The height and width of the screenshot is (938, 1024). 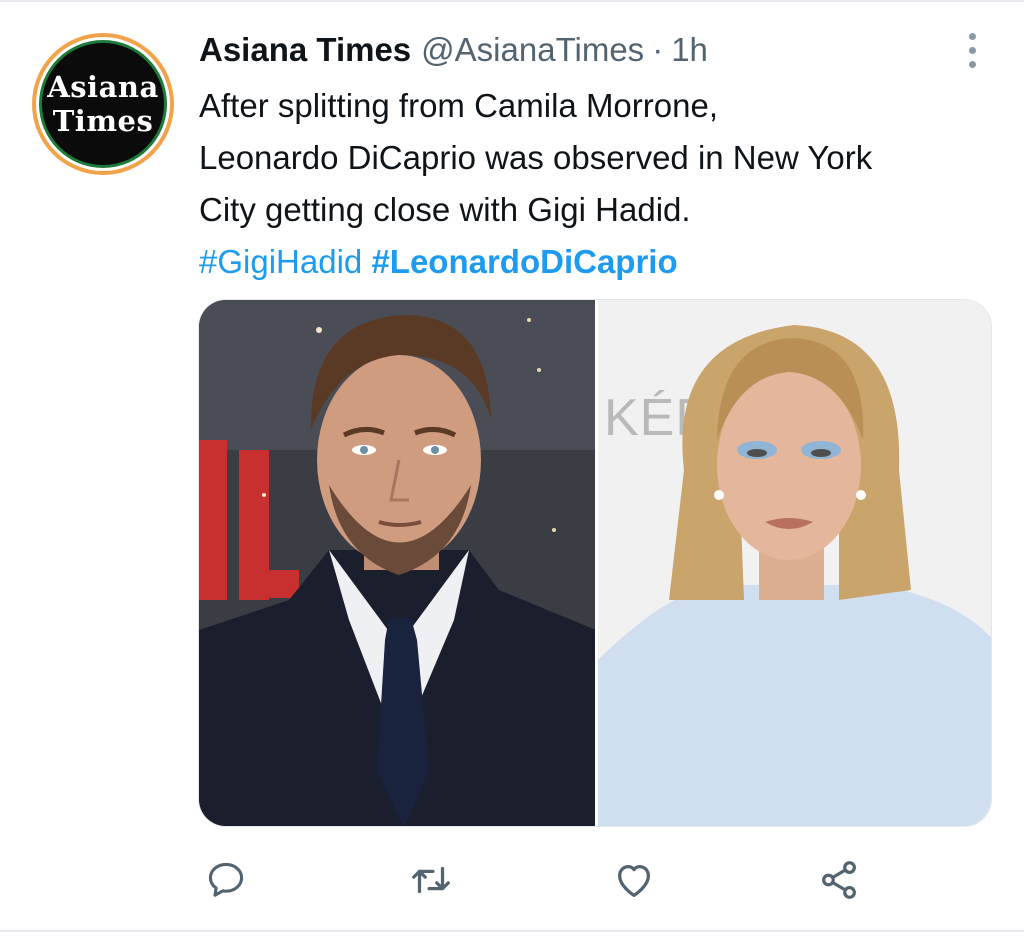 What do you see at coordinates (532, 50) in the screenshot?
I see `author-handle: @AsianaTimes` at bounding box center [532, 50].